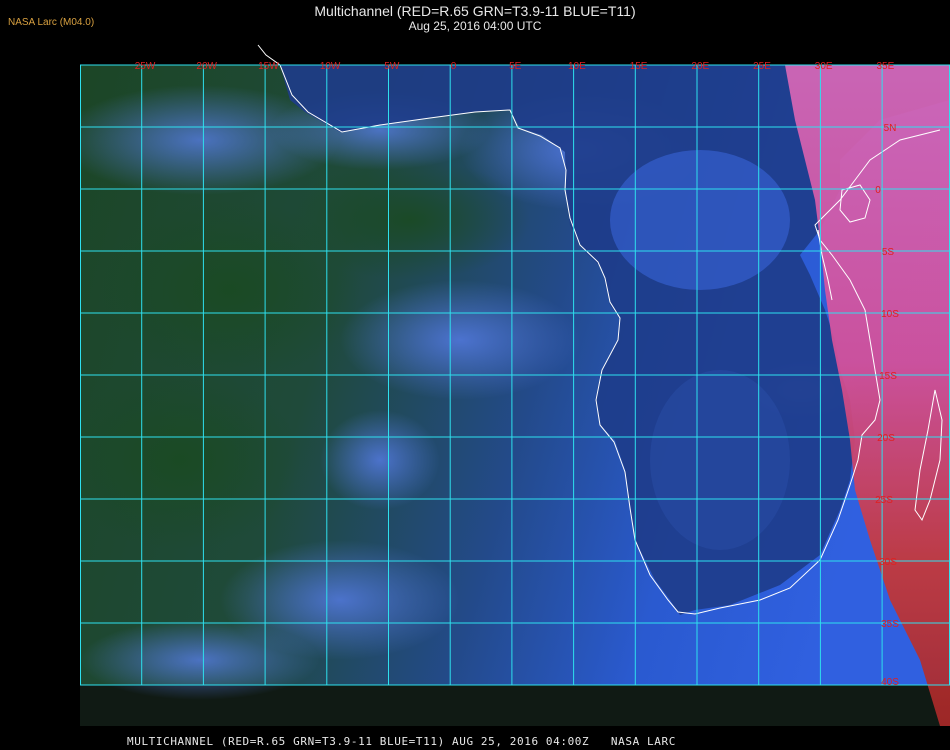 The width and height of the screenshot is (950, 750). I want to click on longitude-label: 5E, so click(515, 66).